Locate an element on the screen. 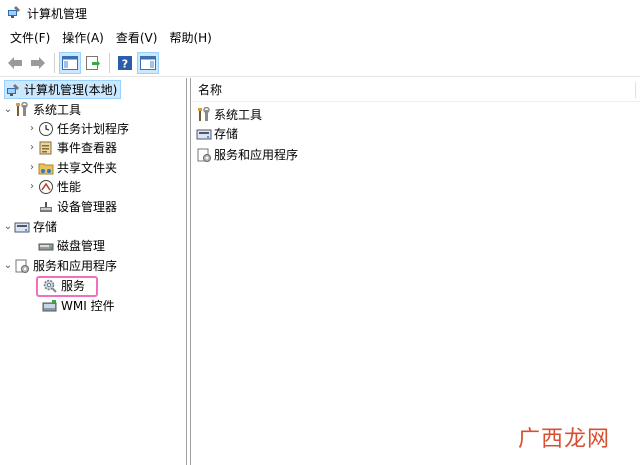 This screenshot has width=640, height=465. title-bar: 计算机管理 is located at coordinates (320, 13).